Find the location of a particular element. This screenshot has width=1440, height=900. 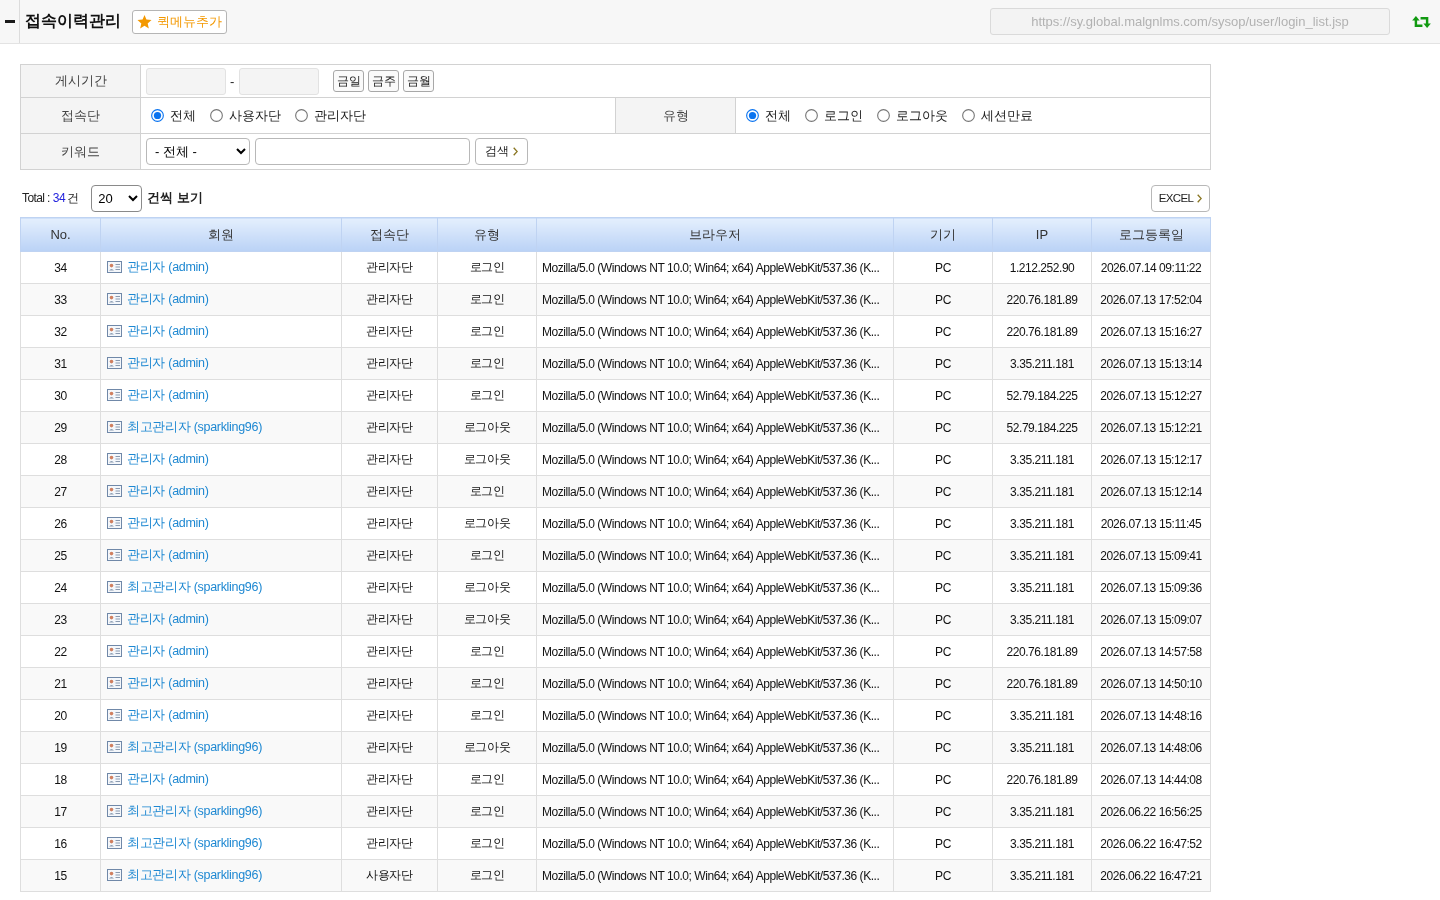

keyword-input is located at coordinates (362, 151).